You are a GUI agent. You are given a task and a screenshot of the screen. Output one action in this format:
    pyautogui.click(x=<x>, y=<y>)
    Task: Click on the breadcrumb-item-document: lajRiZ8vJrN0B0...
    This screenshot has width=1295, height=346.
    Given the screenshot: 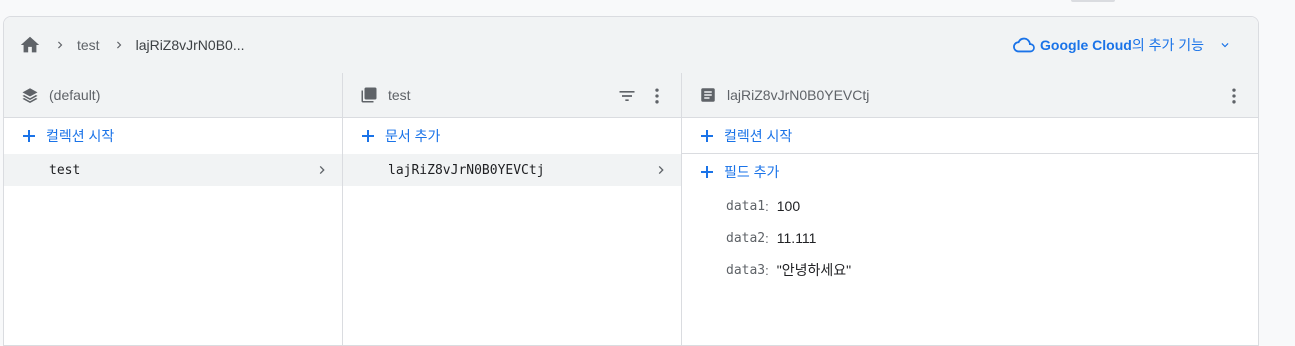 What is the action you would take?
    pyautogui.click(x=190, y=45)
    